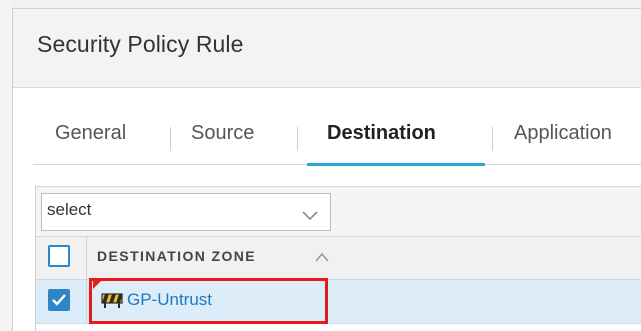  I want to click on checkmark-icon, so click(59, 300).